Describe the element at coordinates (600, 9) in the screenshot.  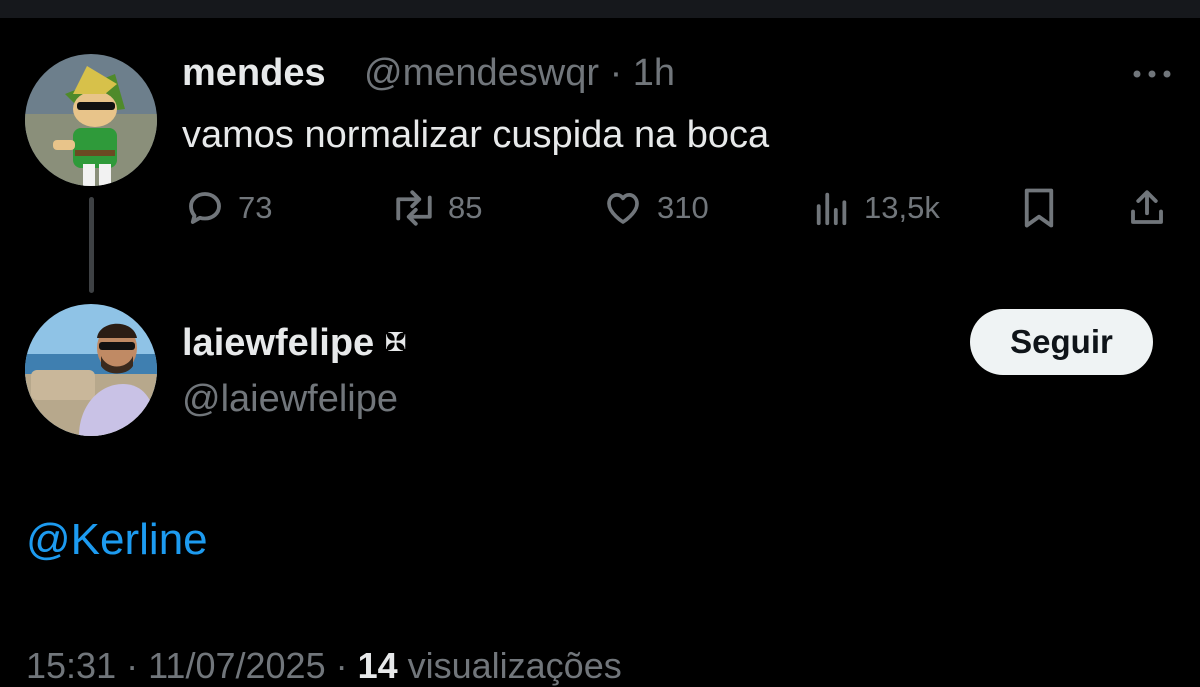
I see `top-bar` at that location.